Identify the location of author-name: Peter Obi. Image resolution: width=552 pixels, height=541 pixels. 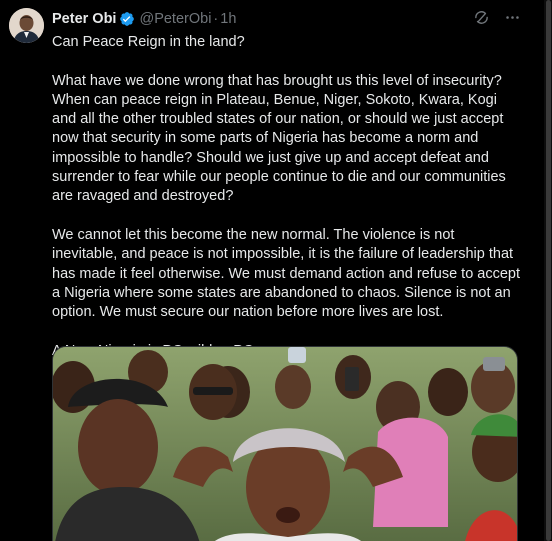
(84, 19).